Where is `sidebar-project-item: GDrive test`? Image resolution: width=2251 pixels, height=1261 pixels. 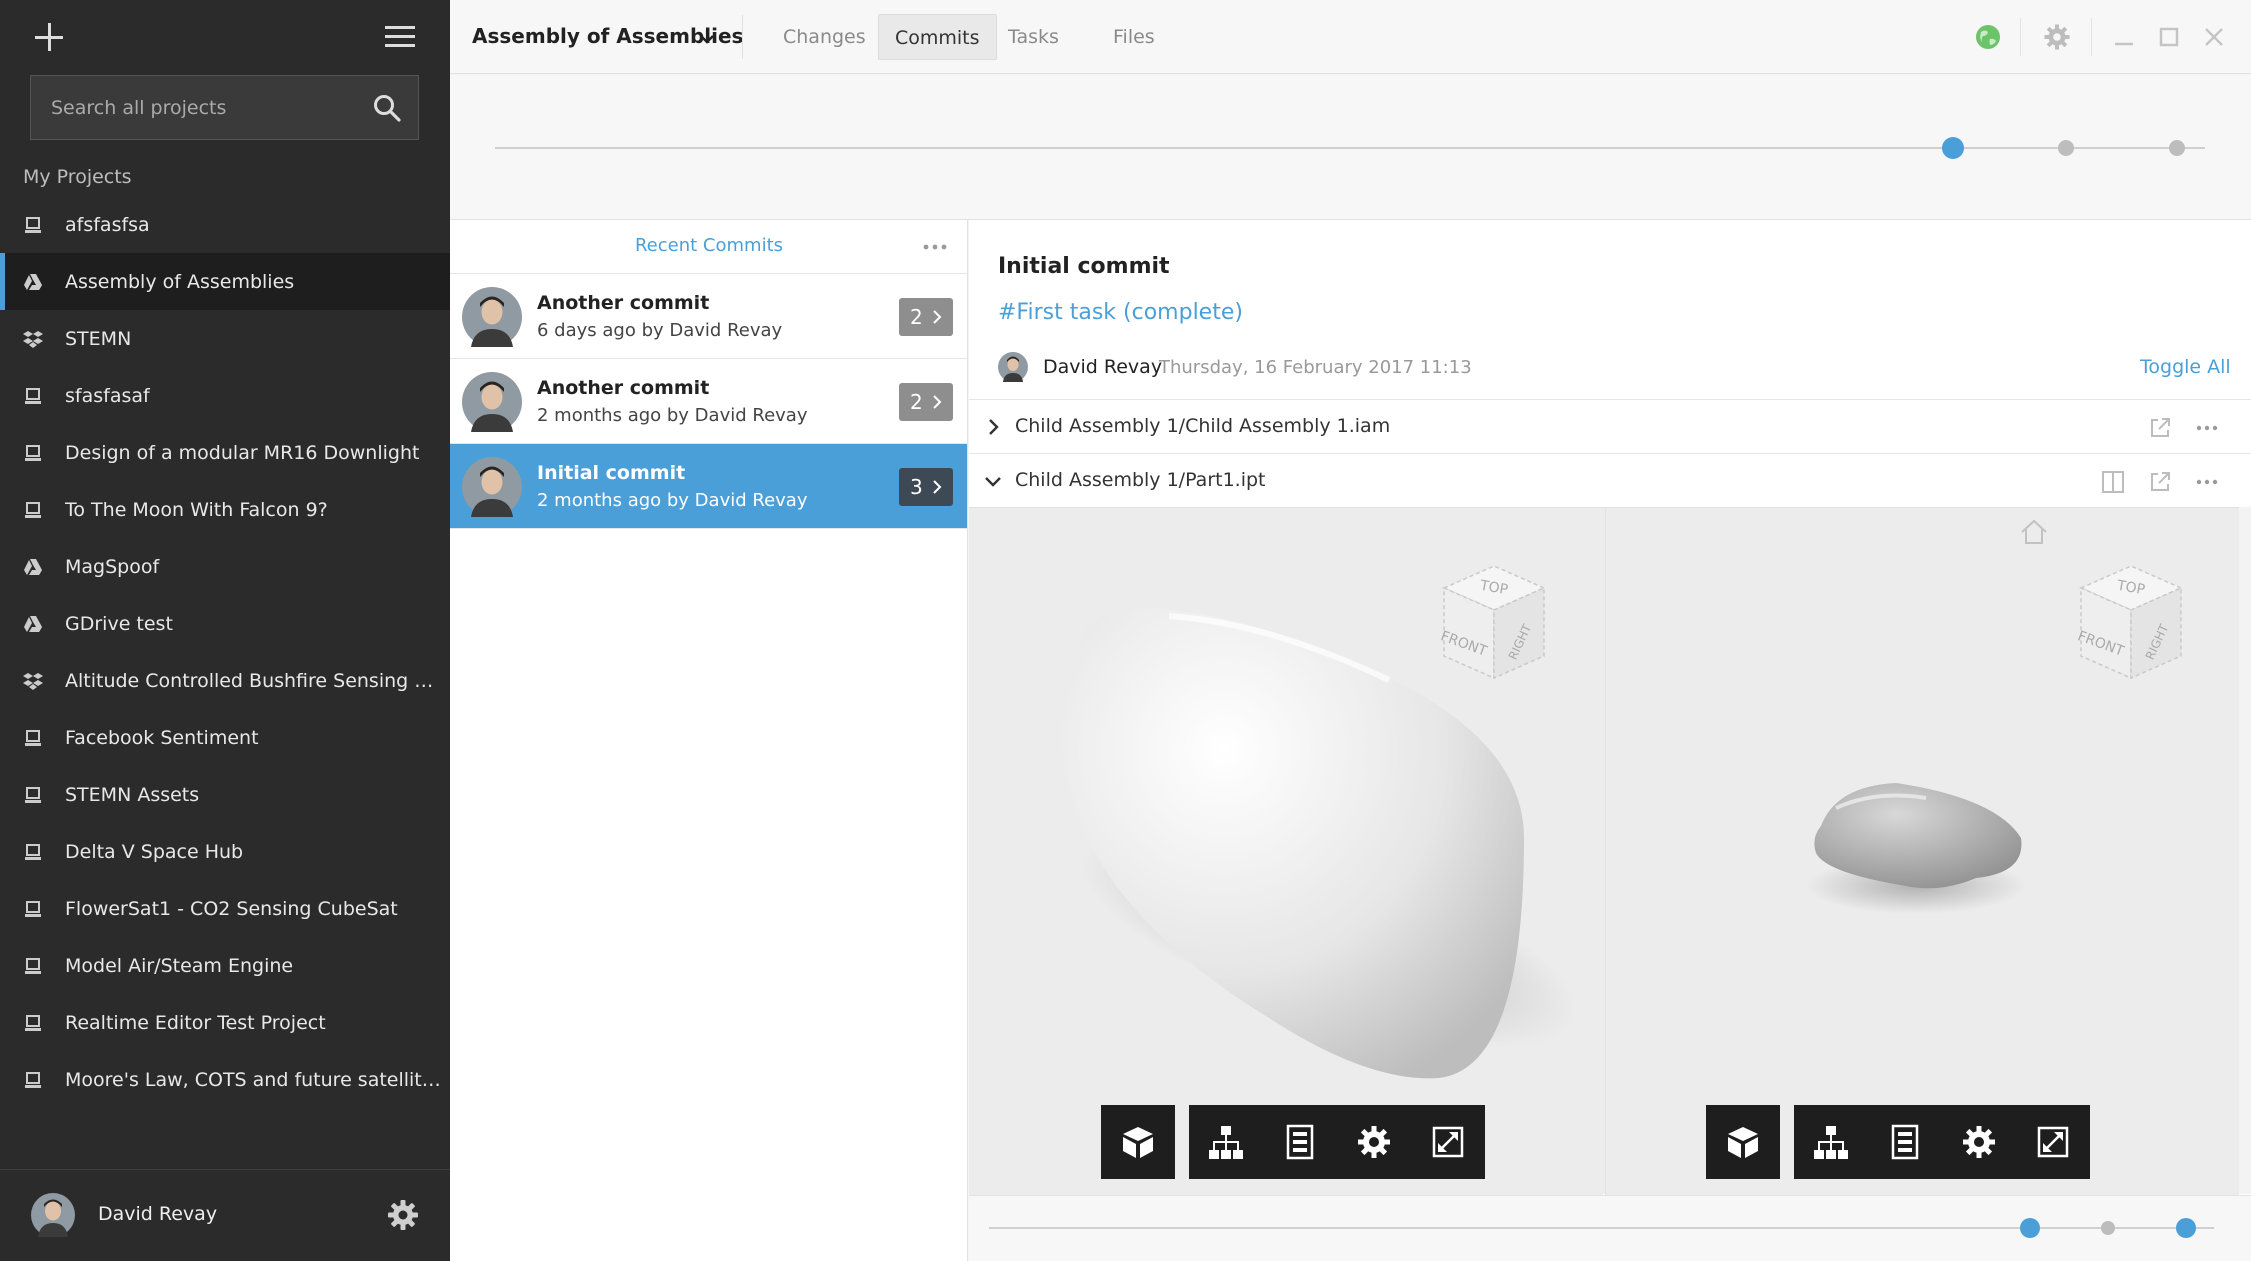 sidebar-project-item: GDrive test is located at coordinates (225, 623).